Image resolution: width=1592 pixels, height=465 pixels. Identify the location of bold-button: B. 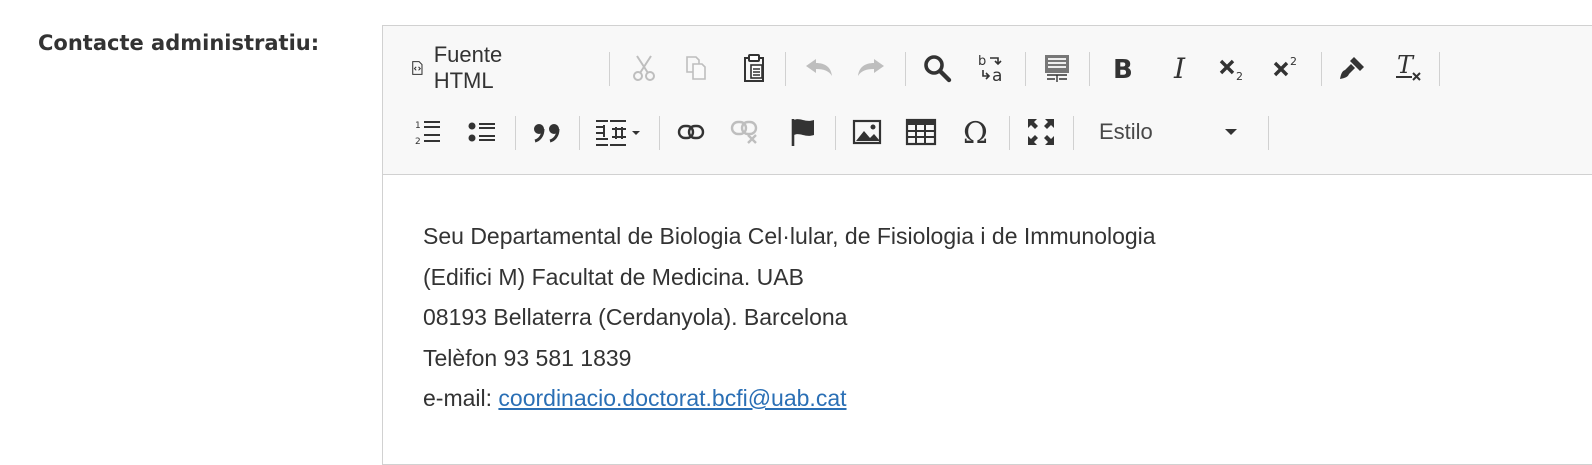
(1123, 68).